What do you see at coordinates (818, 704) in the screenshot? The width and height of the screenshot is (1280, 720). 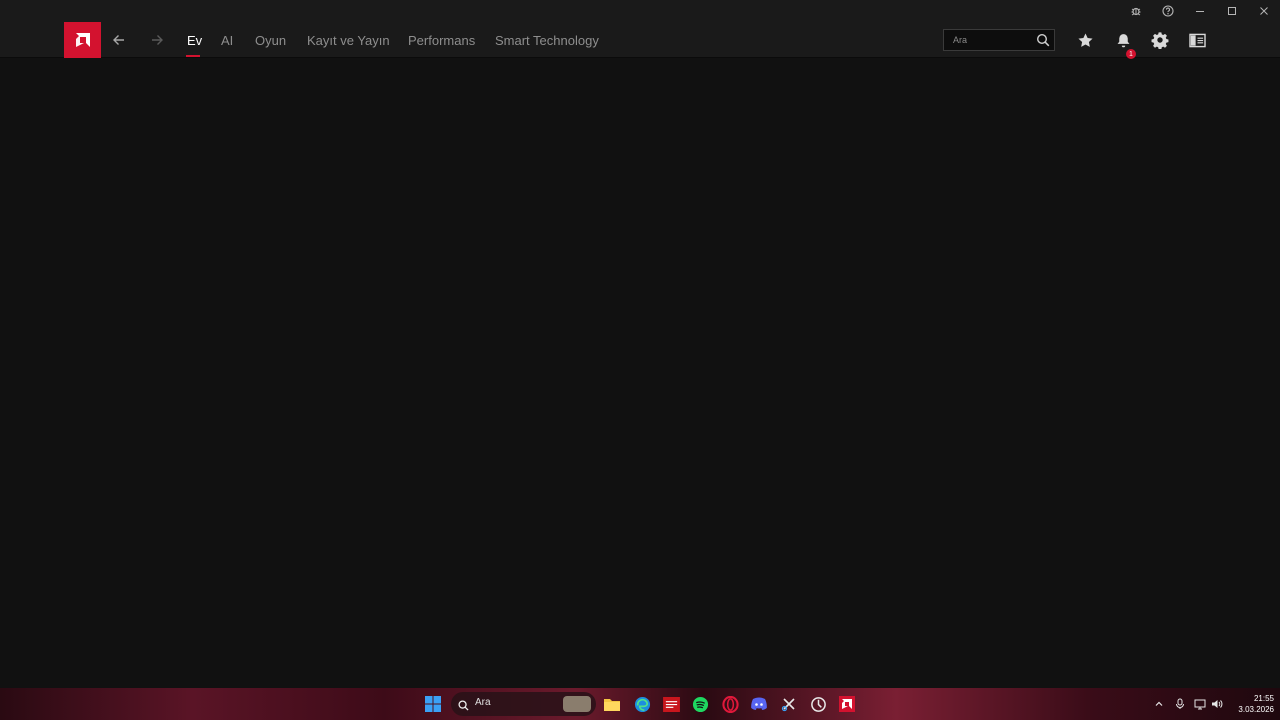 I see `steelseries-gg-icon` at bounding box center [818, 704].